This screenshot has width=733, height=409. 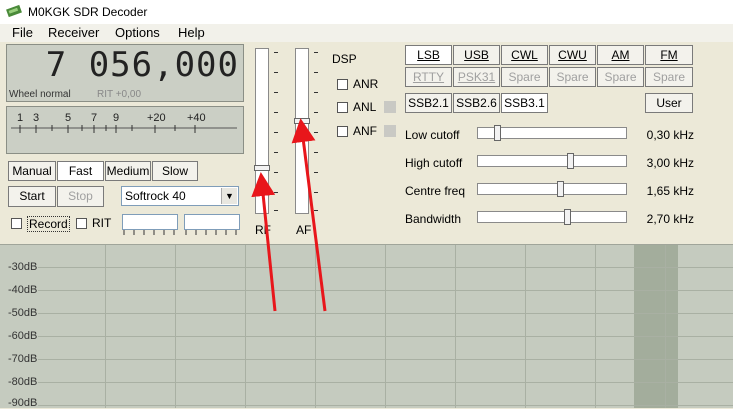 What do you see at coordinates (289, 215) in the screenshot?
I see `annotation-arrows` at bounding box center [289, 215].